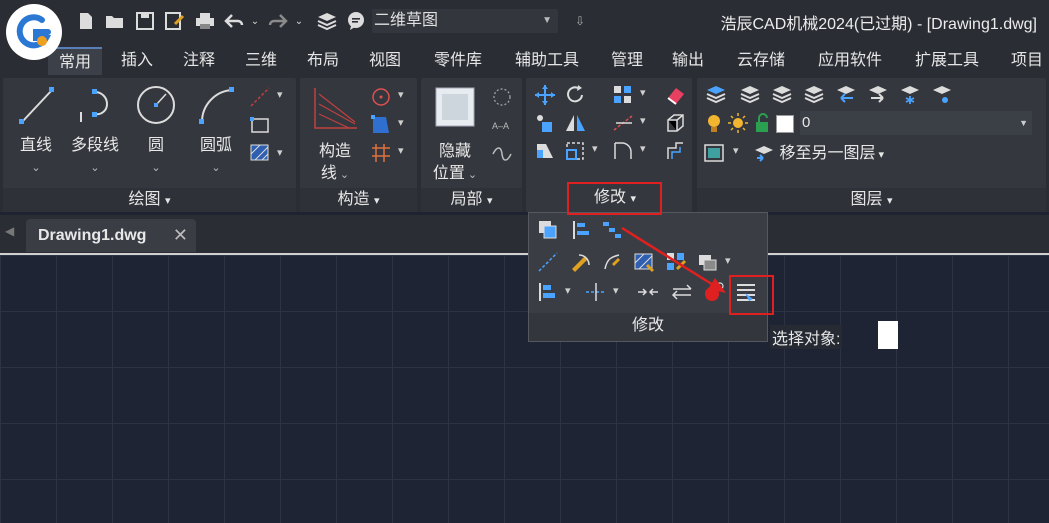 Image resolution: width=1049 pixels, height=523 pixels. What do you see at coordinates (827, 153) in the screenshot?
I see `move-to-another-layer-label: 移至另一图层` at bounding box center [827, 153].